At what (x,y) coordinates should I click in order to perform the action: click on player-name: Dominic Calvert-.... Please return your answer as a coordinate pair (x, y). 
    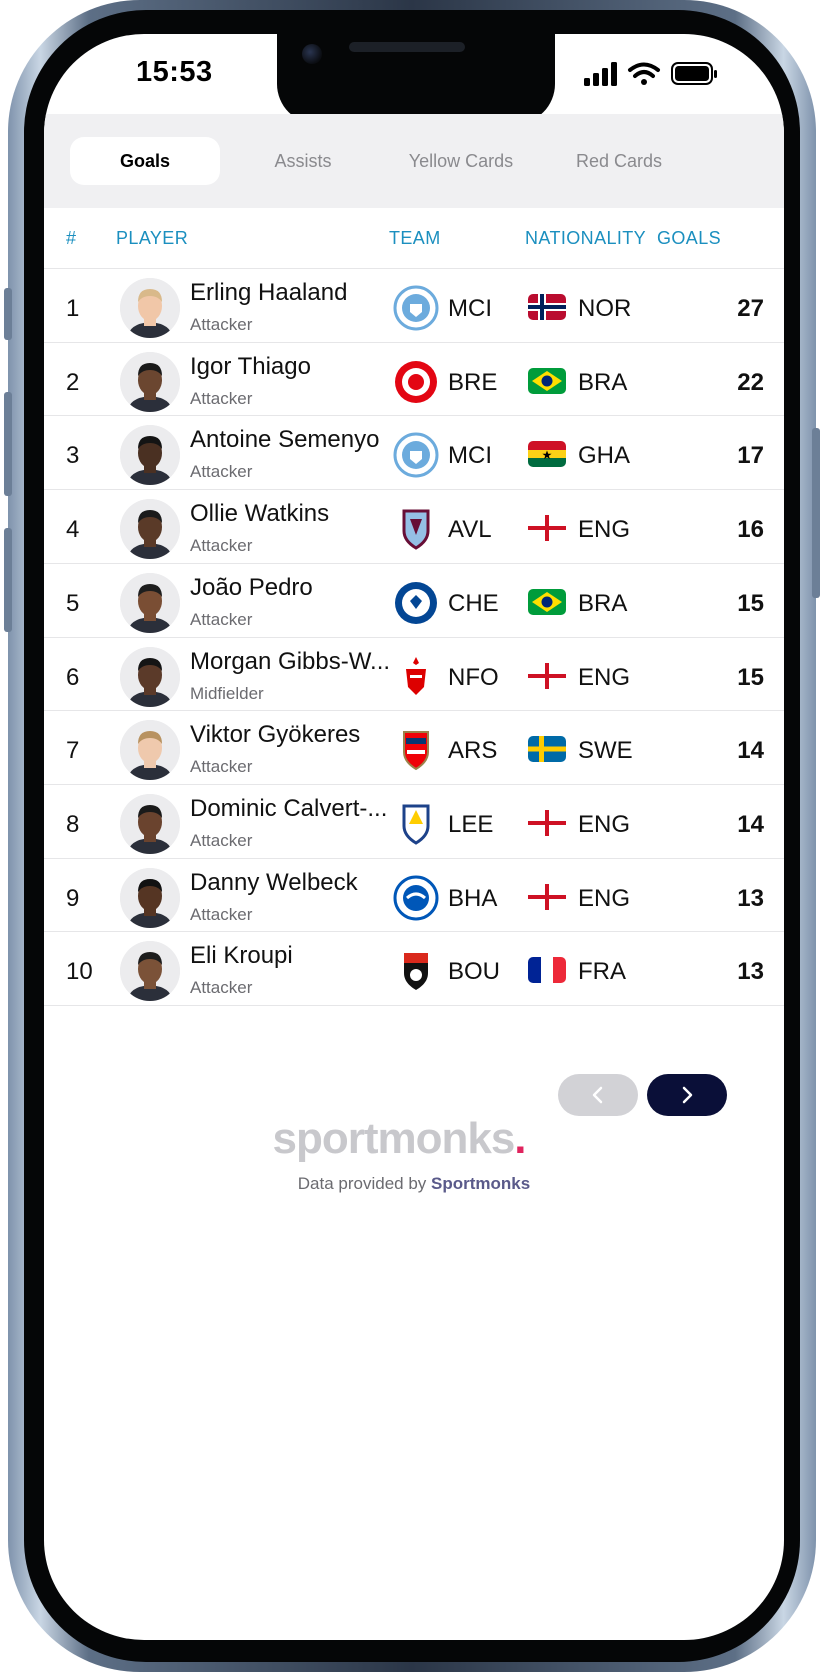
    Looking at the image, I should click on (296, 809).